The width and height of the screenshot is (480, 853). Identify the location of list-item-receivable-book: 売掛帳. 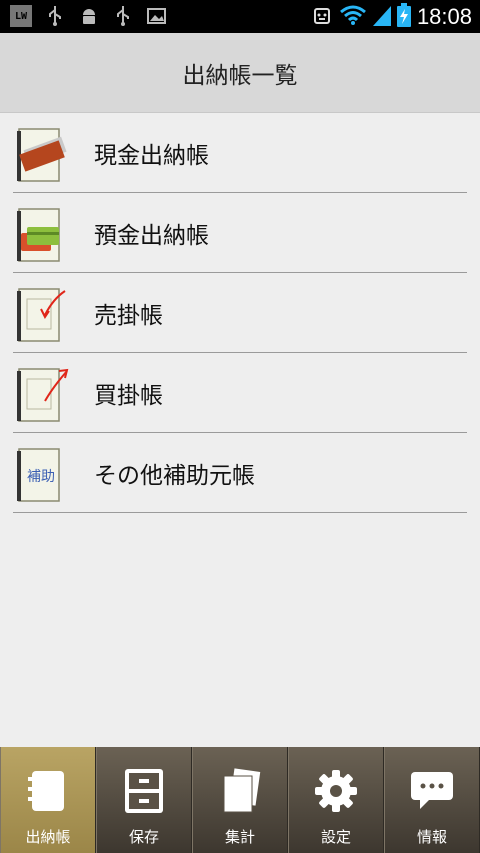
(240, 313).